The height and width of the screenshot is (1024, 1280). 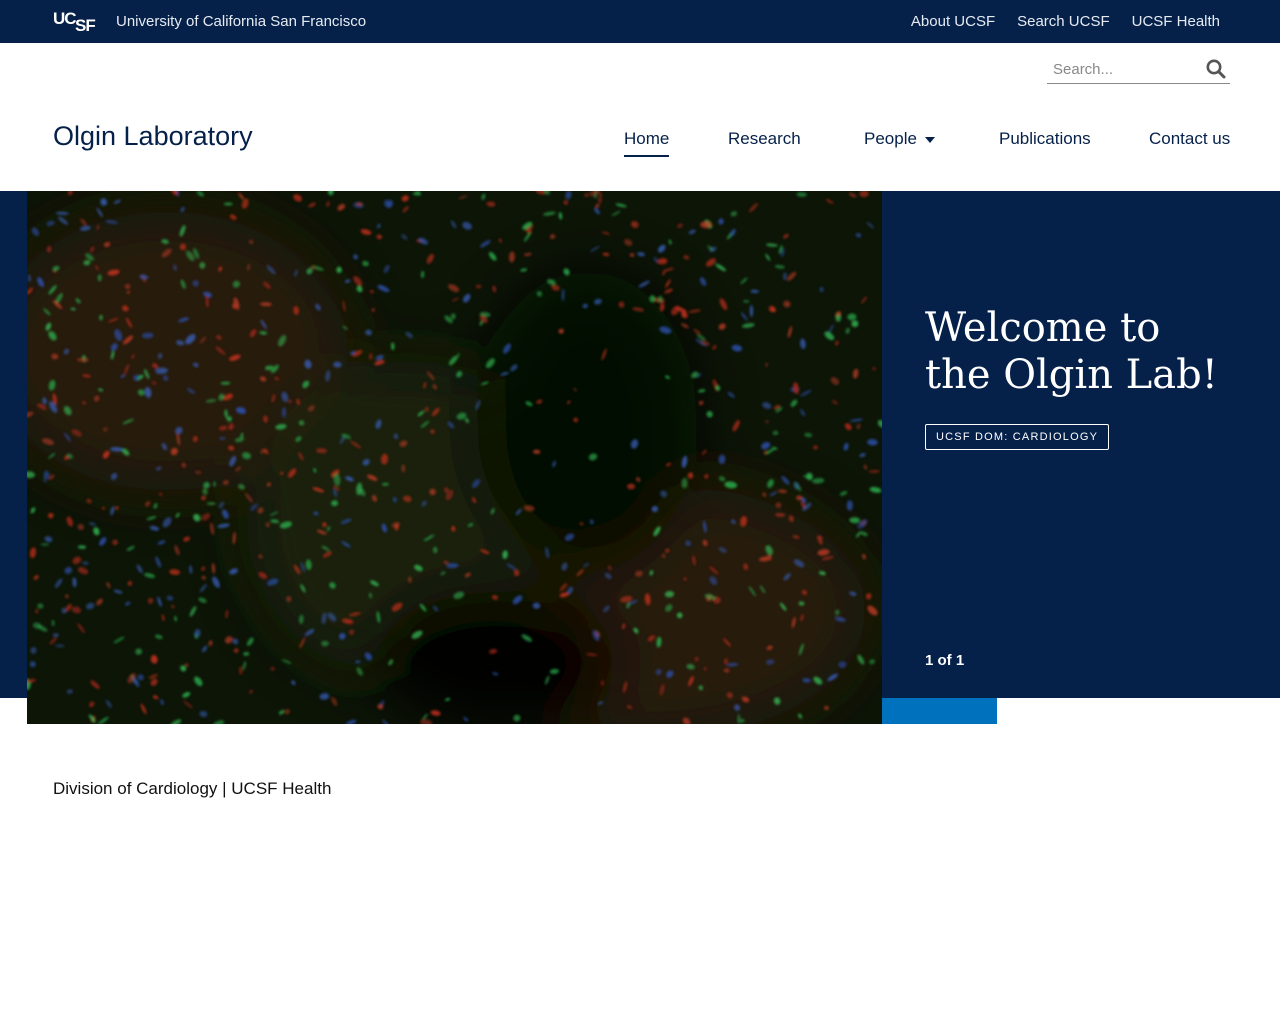 I want to click on slide-counter: 1 of 1, so click(x=945, y=660).